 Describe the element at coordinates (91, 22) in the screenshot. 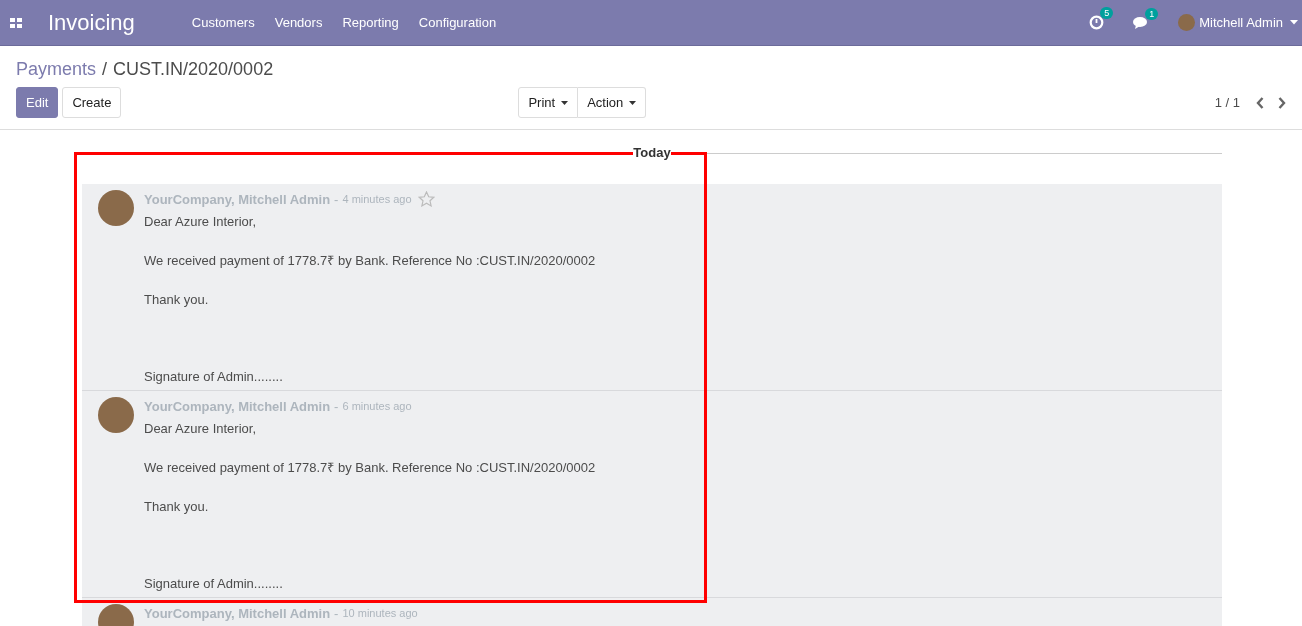

I see `app-title: Invoicing` at that location.